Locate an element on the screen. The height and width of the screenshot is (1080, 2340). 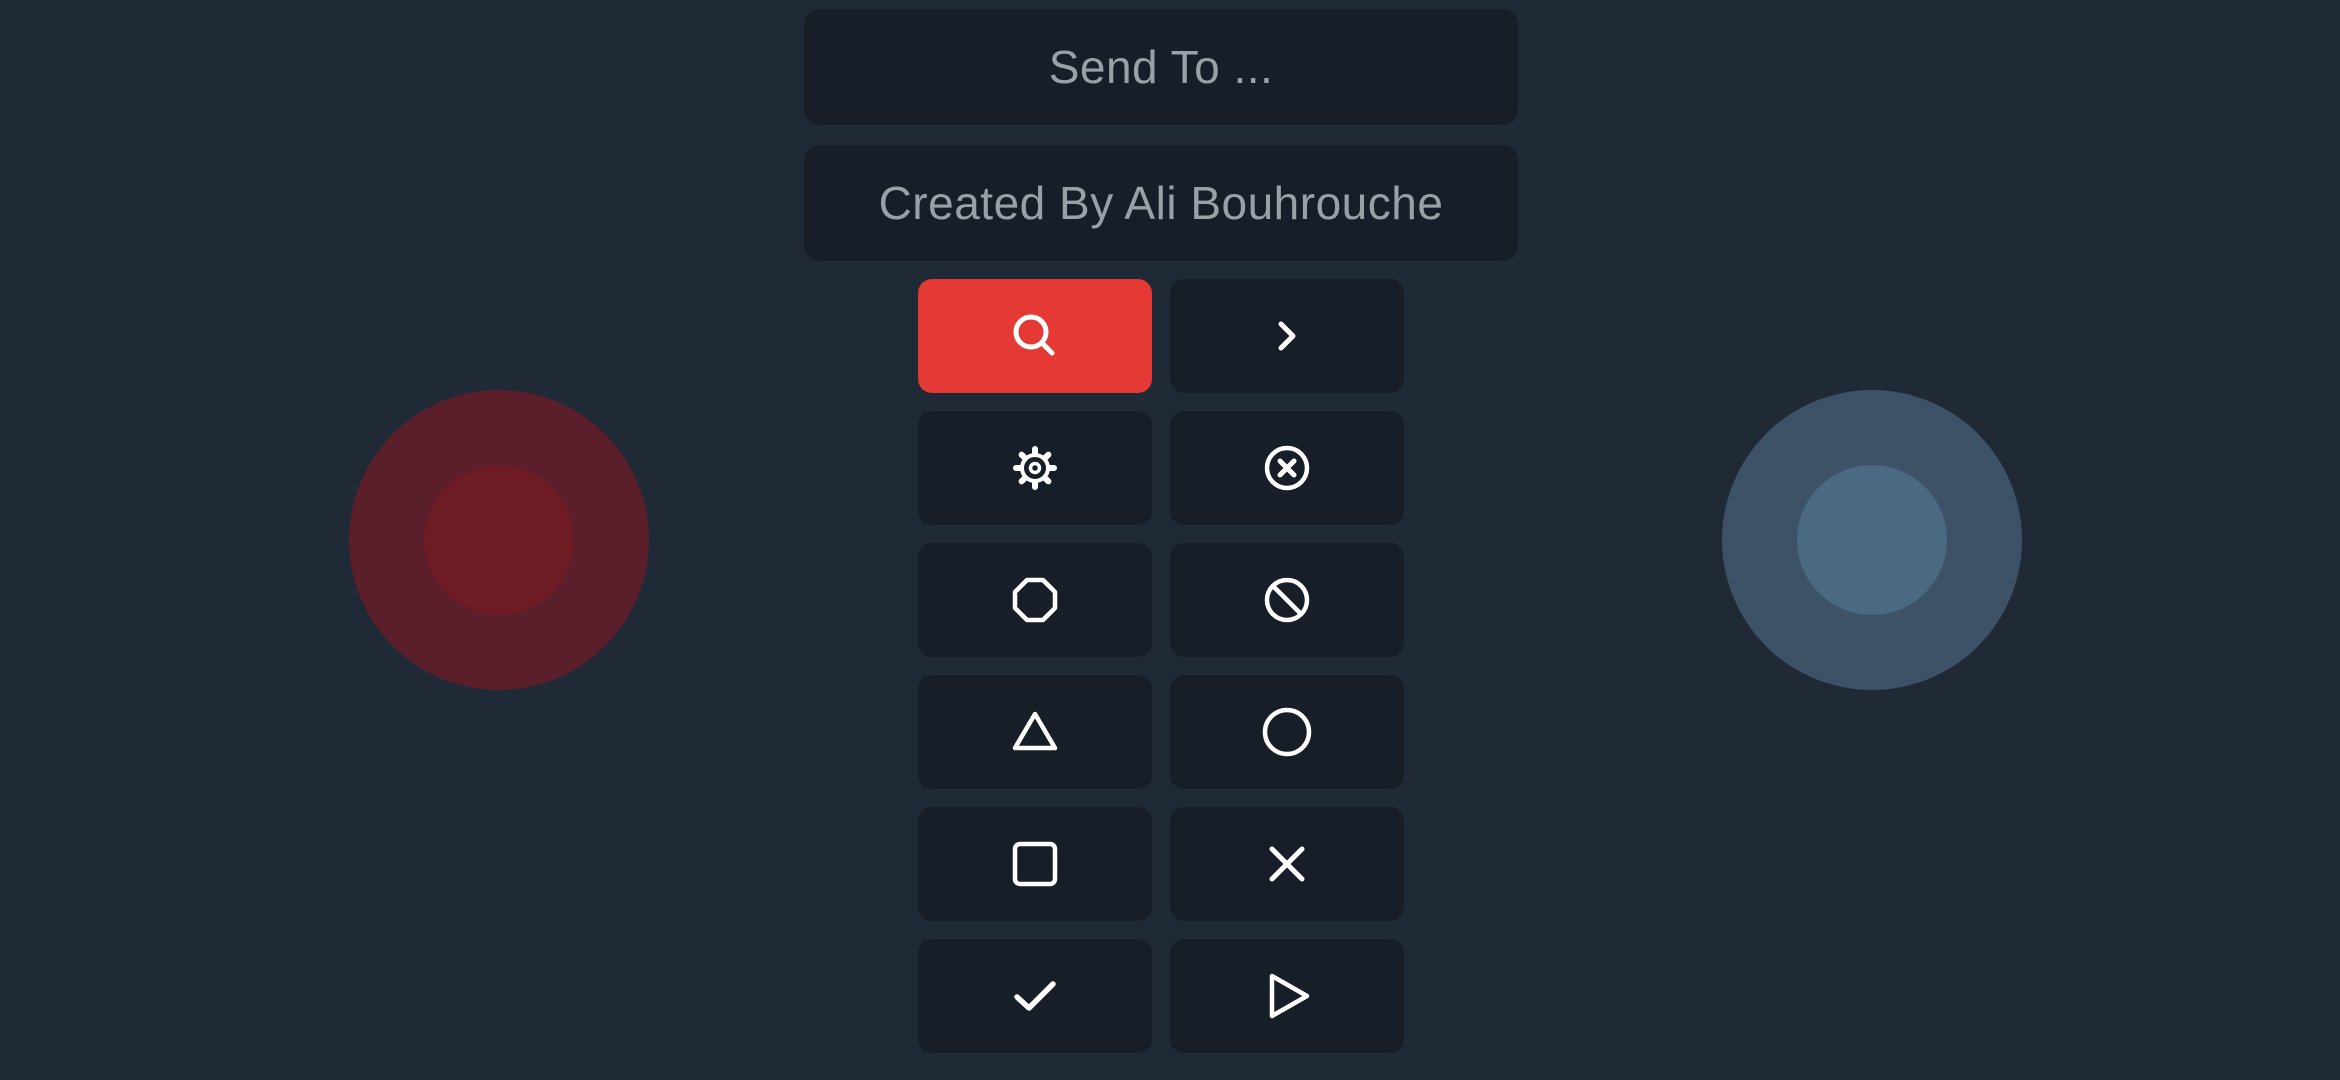
search-icon is located at coordinates (1034, 335).